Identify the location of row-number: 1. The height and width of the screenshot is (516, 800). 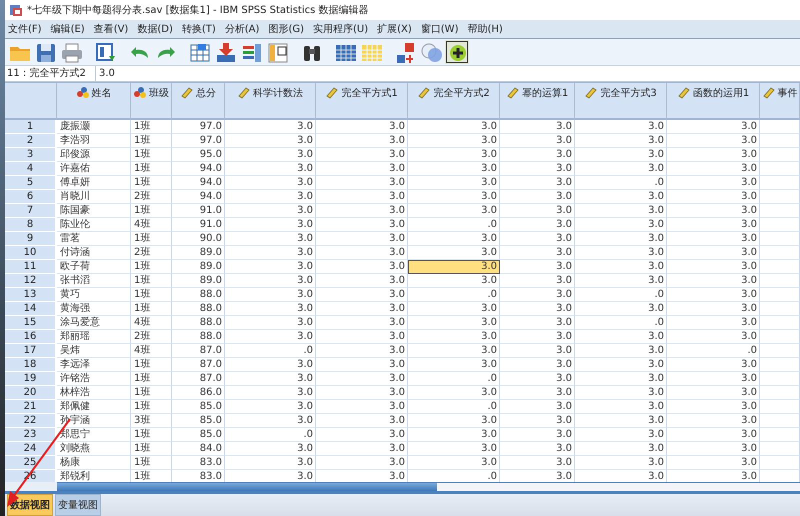
(31, 127).